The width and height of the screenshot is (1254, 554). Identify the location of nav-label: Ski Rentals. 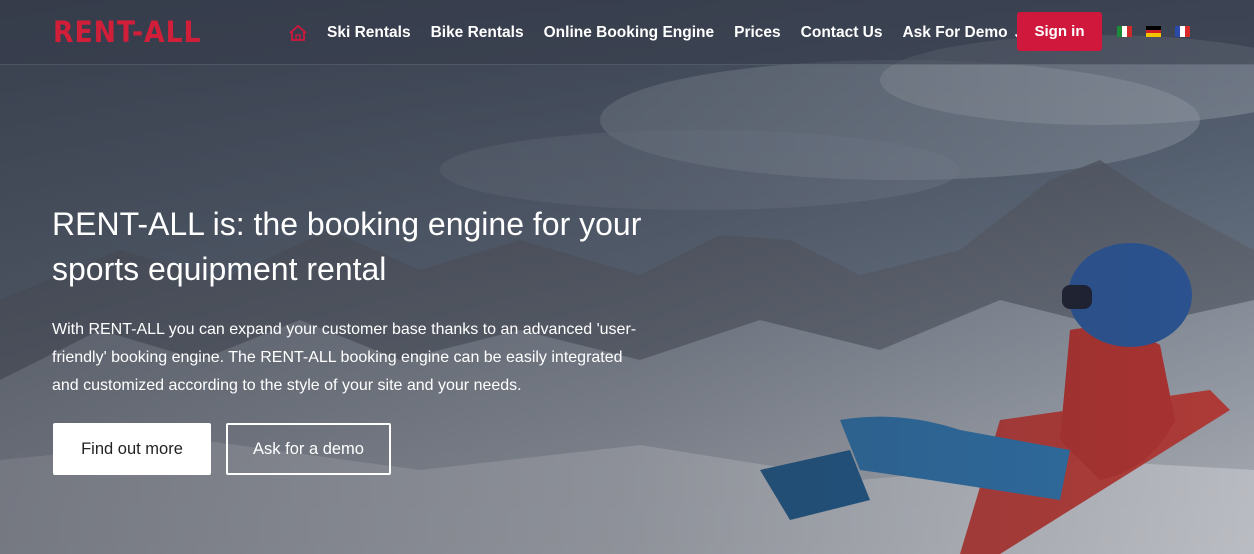
(369, 32).